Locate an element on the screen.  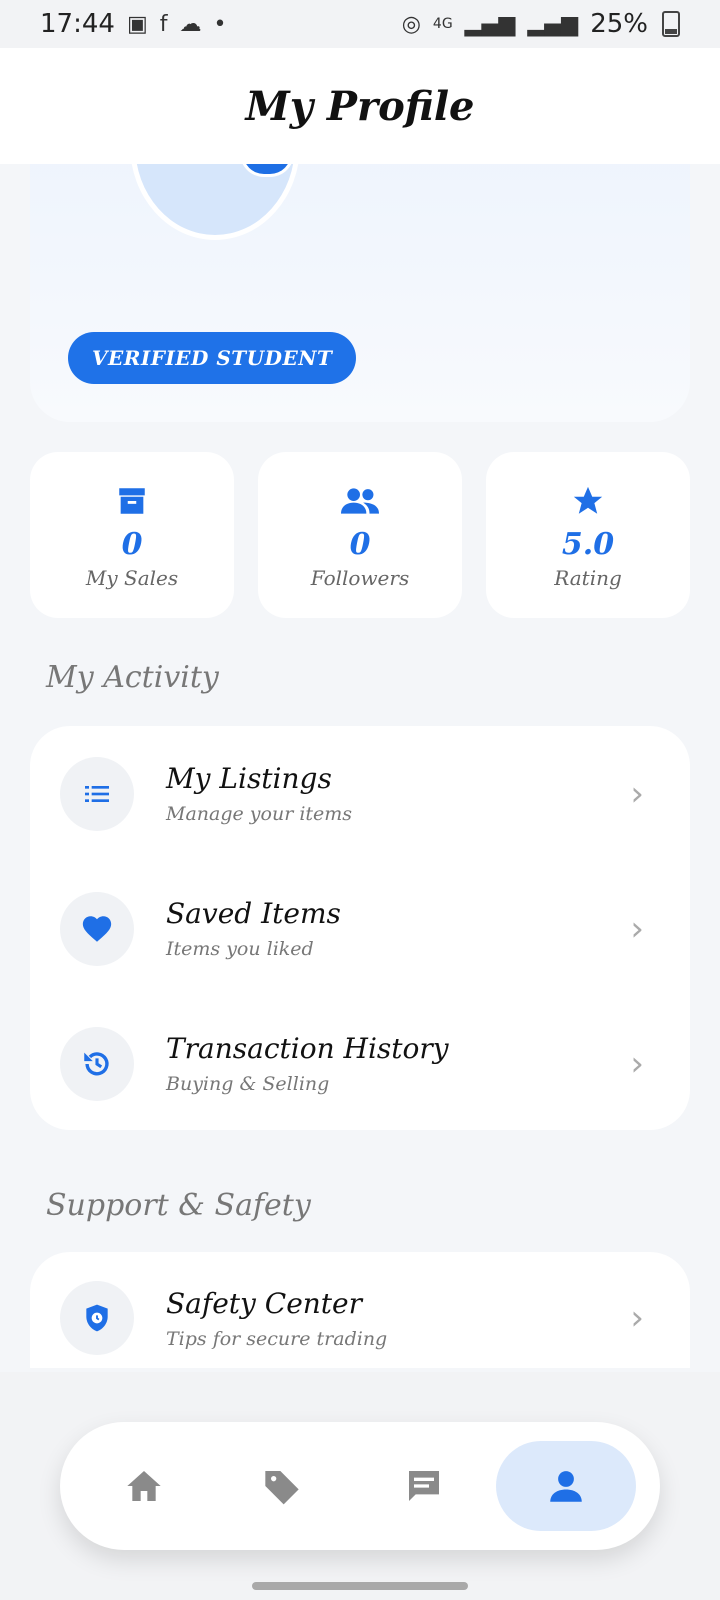
nav-profile is located at coordinates (566, 1486).